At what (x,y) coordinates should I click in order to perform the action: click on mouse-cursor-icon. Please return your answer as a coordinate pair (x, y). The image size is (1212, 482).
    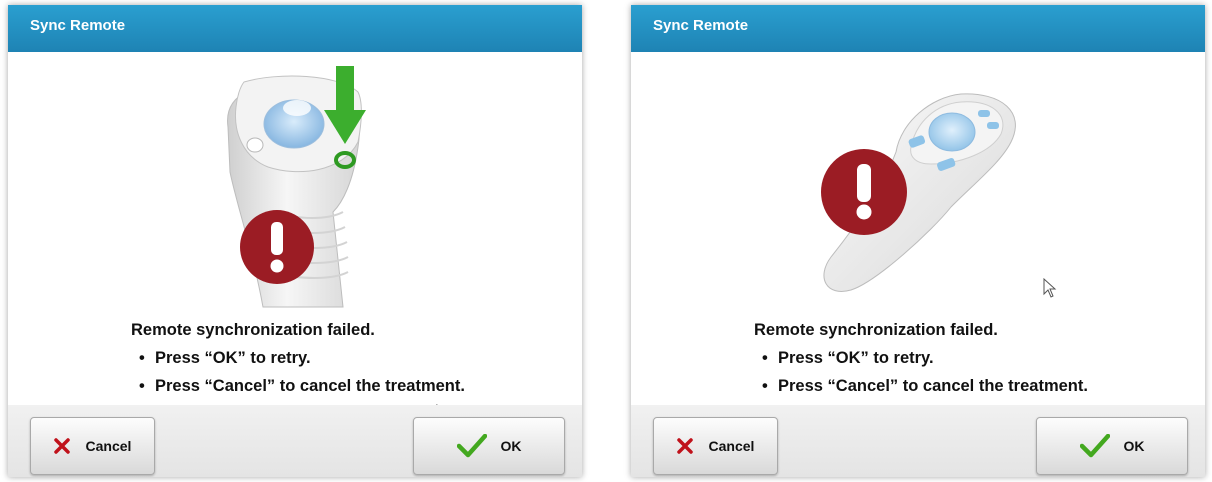
    Looking at the image, I should click on (1050, 288).